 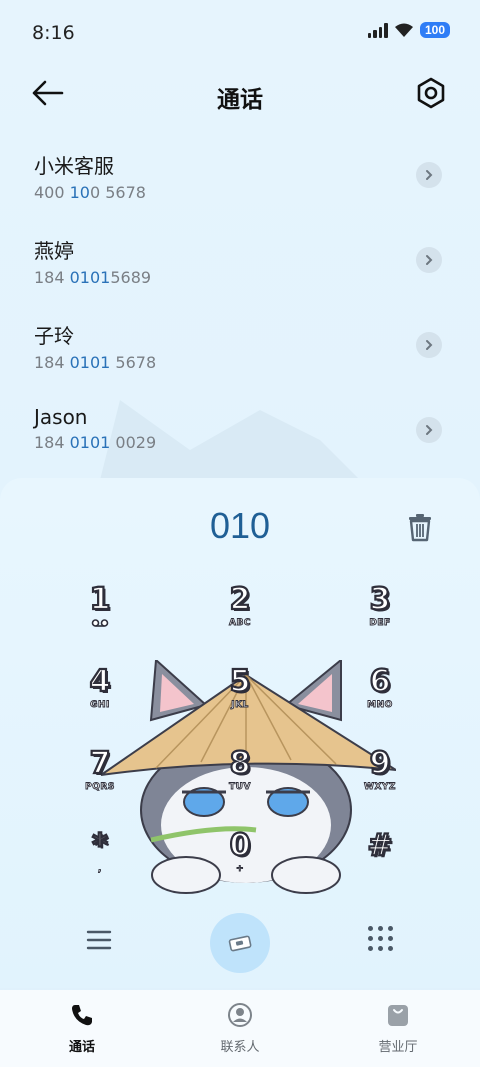 I want to click on contact-number: 184 0101 5678, so click(x=95, y=362).